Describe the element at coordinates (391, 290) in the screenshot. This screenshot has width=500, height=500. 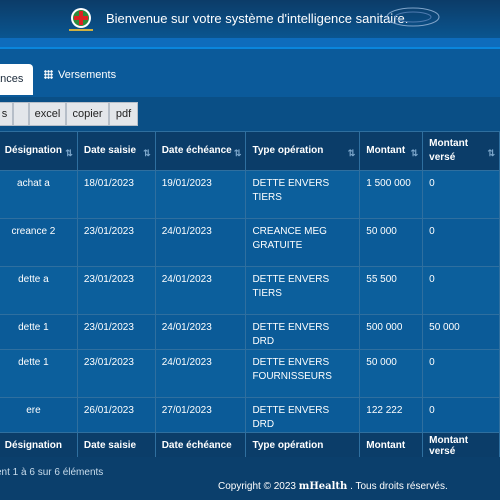
I see `cell-montant: 55 500` at that location.